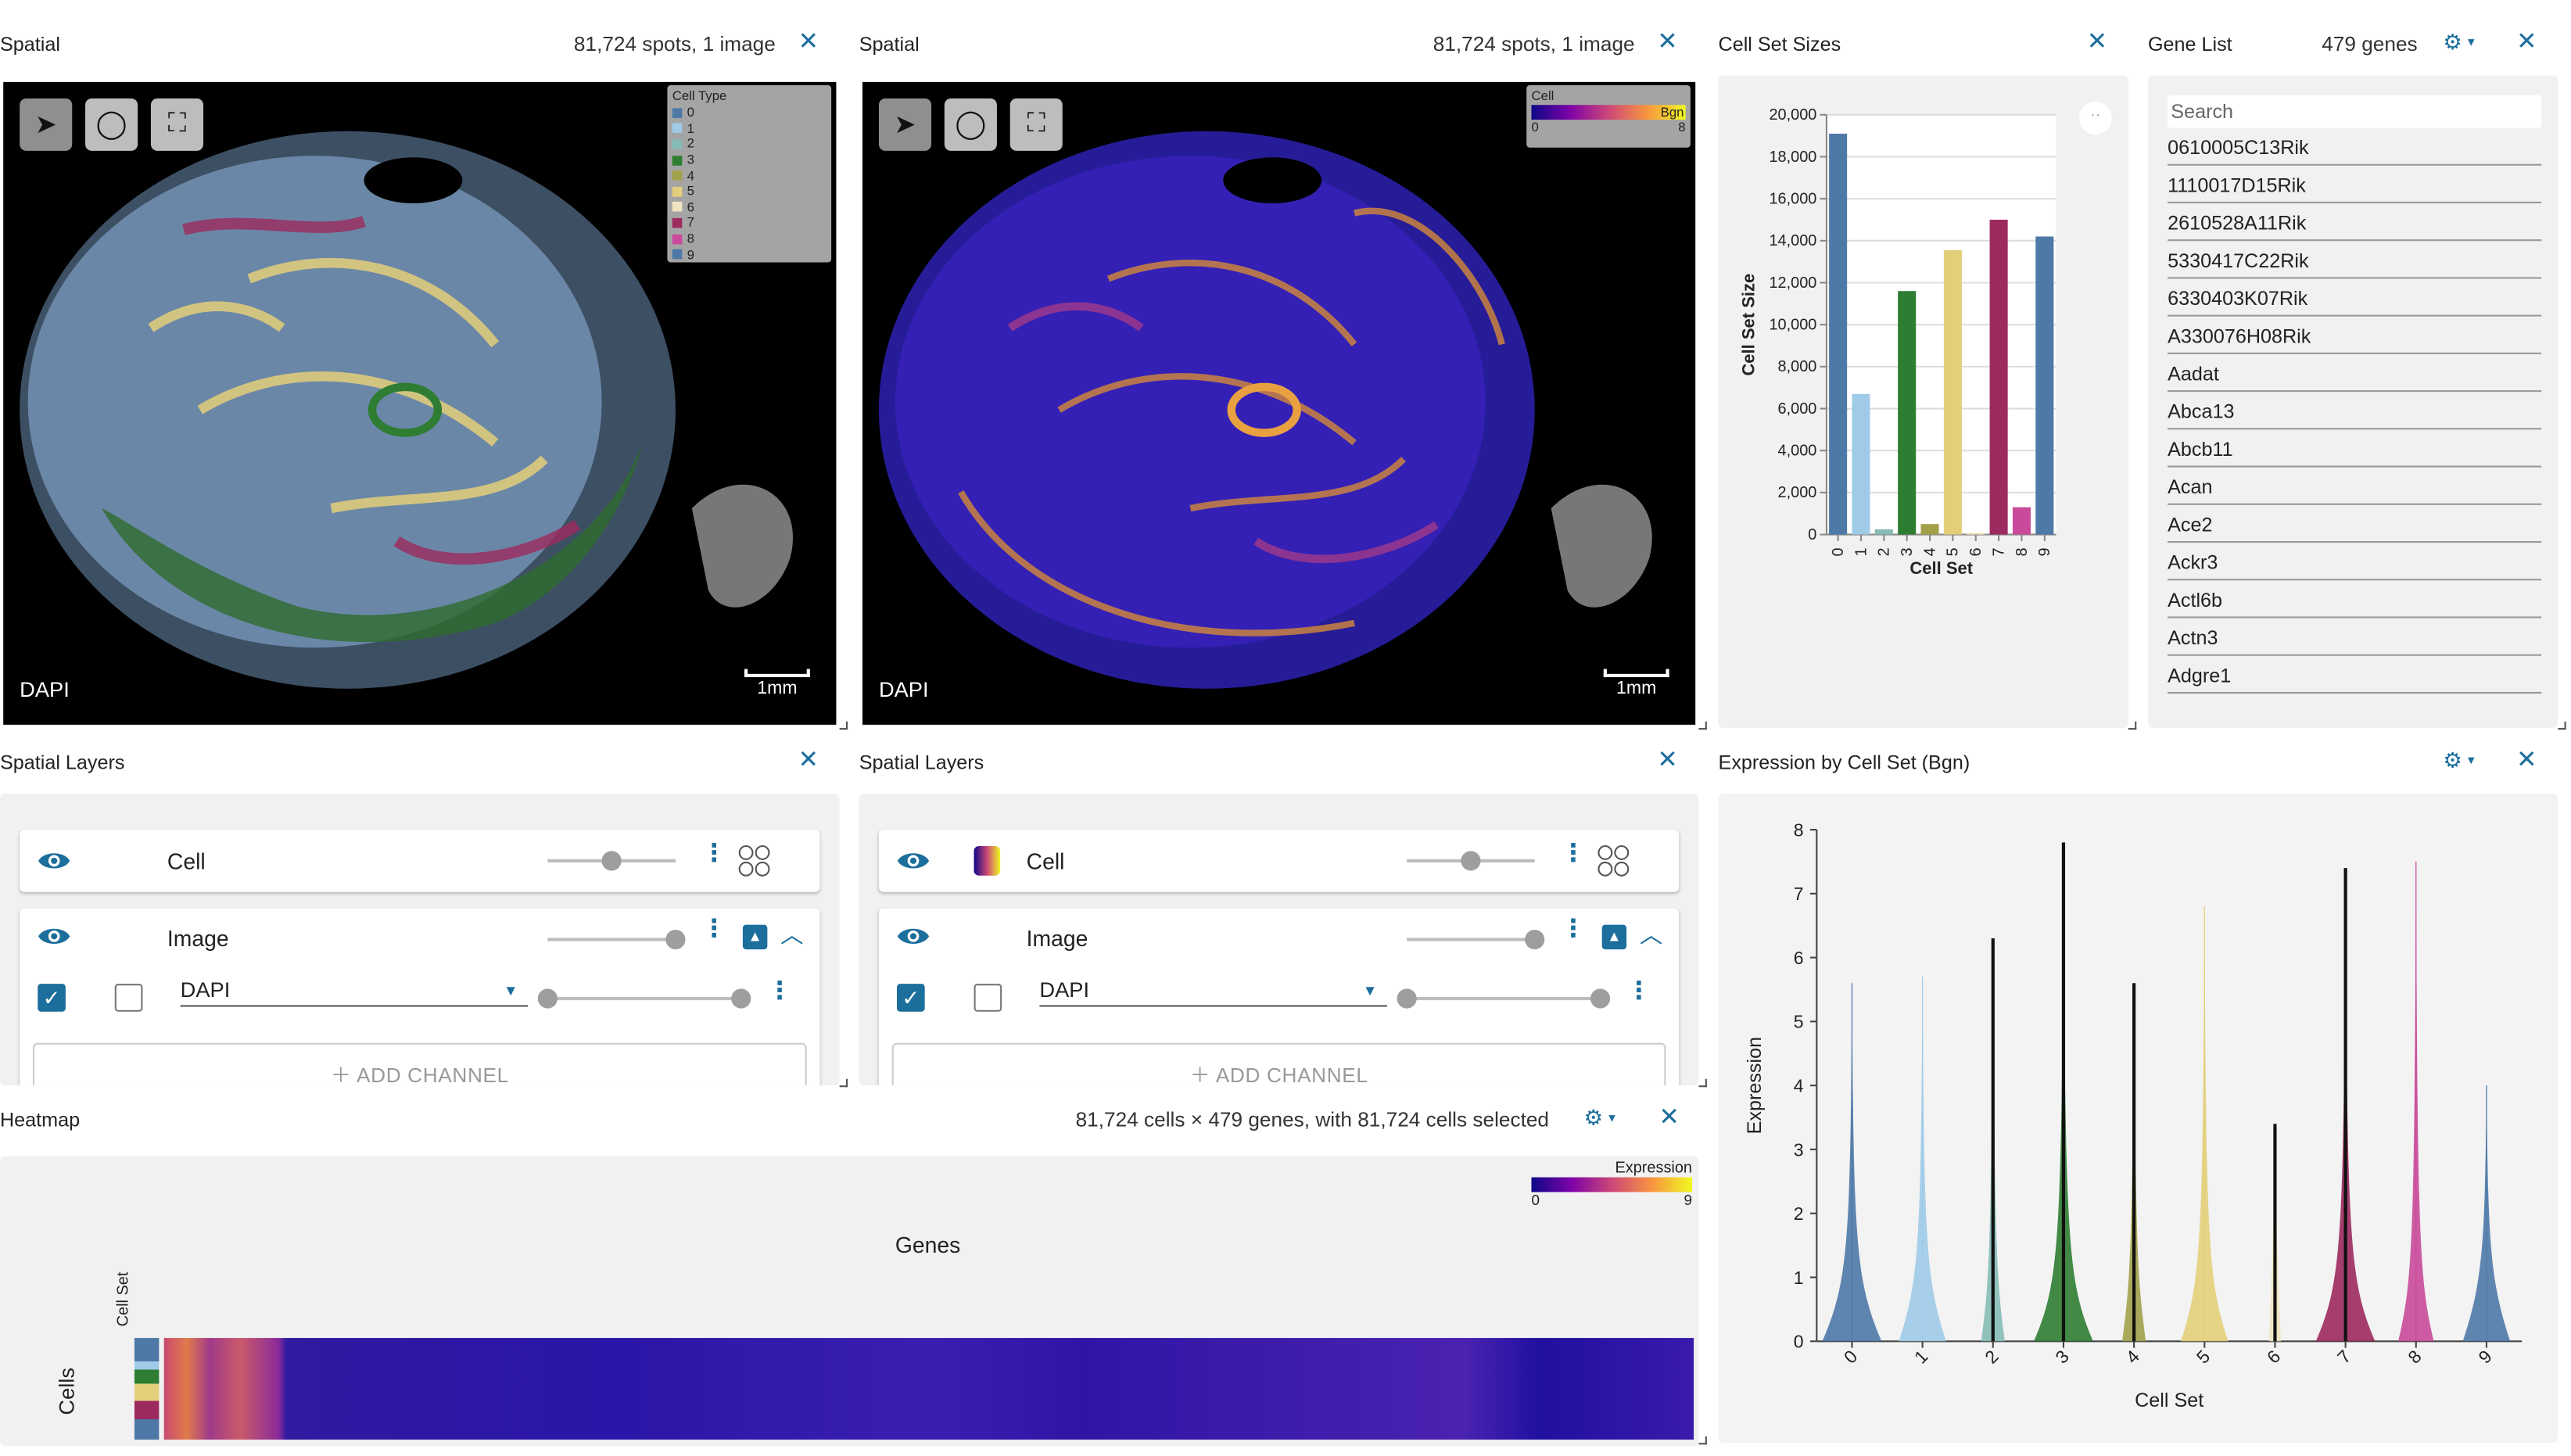 The width and height of the screenshot is (2571, 1456). I want to click on layer-name: Cell, so click(1045, 861).